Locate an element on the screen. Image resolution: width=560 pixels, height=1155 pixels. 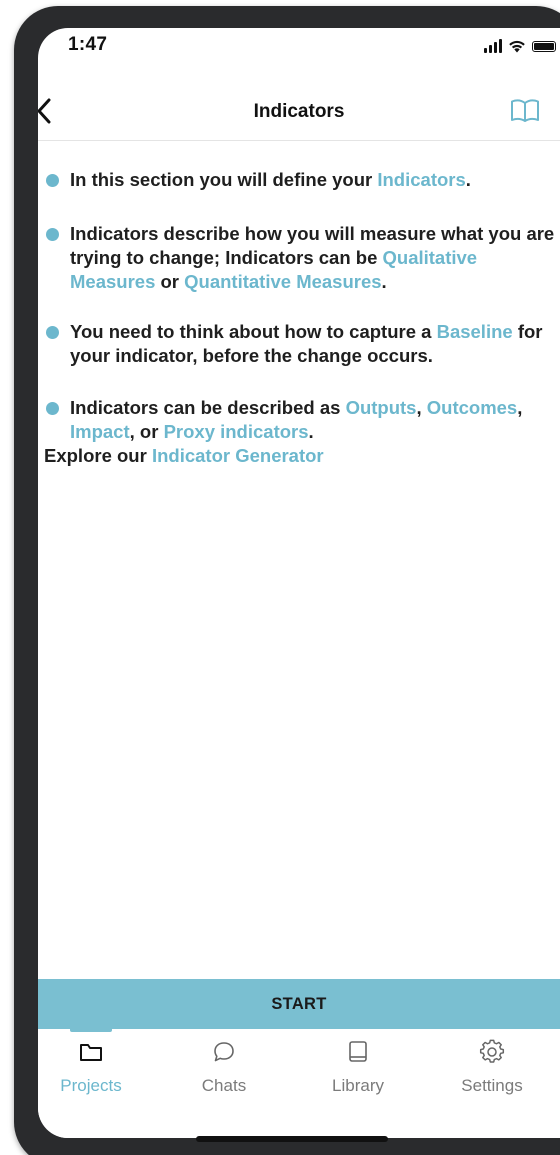
tab-label: Chats is located at coordinates (224, 1085).